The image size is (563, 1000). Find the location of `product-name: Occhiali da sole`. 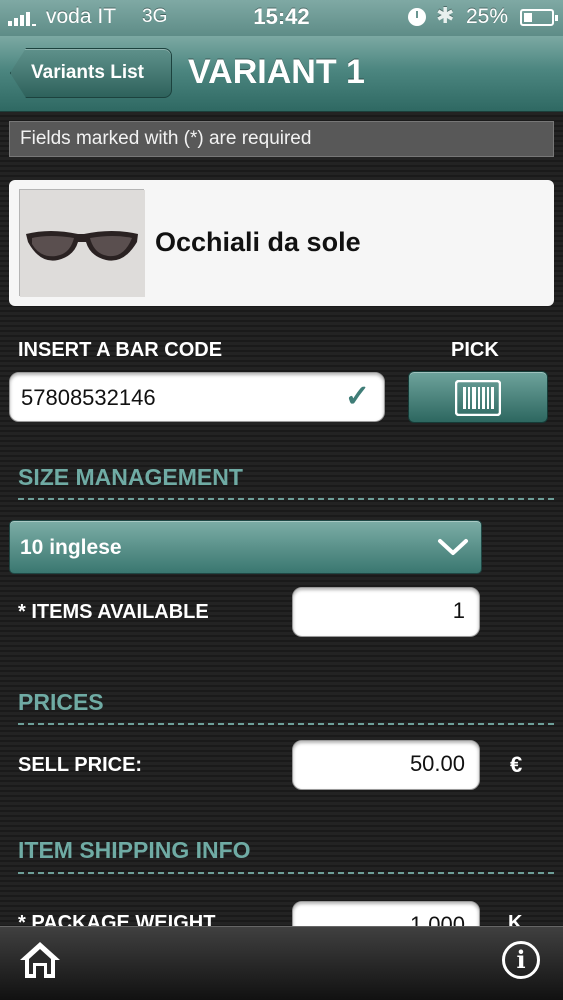

product-name: Occhiali da sole is located at coordinates (258, 242).